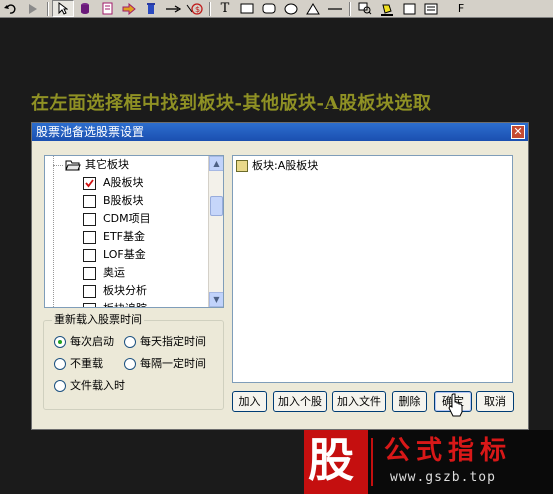  What do you see at coordinates (129, 8) in the screenshot?
I see `arrow-shape-icon` at bounding box center [129, 8].